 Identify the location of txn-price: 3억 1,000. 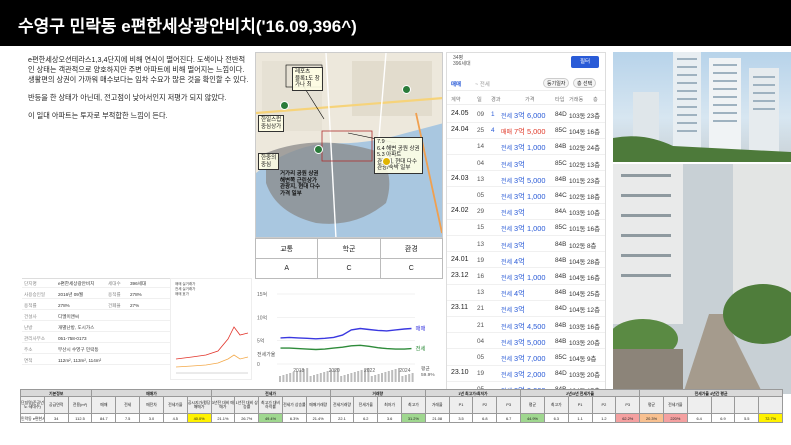
(530, 277).